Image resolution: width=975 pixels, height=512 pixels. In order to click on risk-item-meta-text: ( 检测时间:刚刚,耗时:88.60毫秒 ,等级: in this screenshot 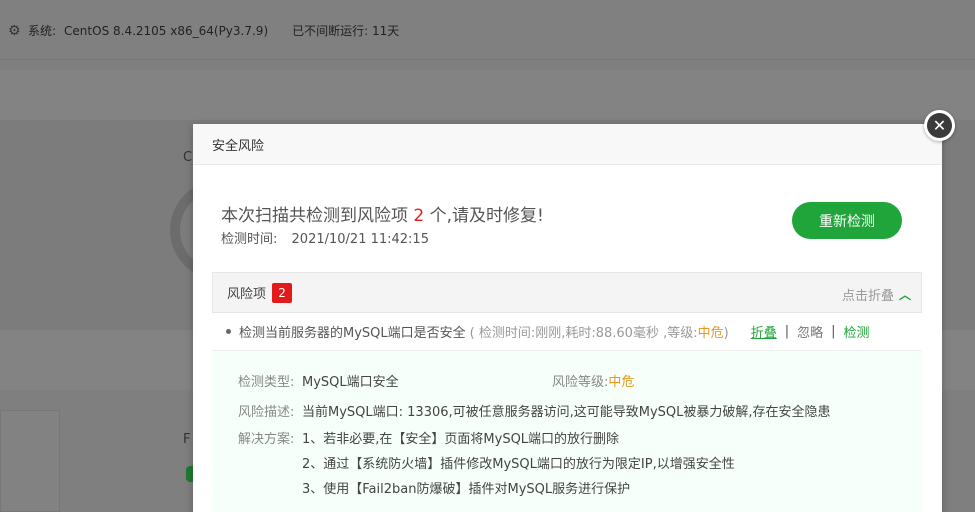, I will do `click(583, 333)`.